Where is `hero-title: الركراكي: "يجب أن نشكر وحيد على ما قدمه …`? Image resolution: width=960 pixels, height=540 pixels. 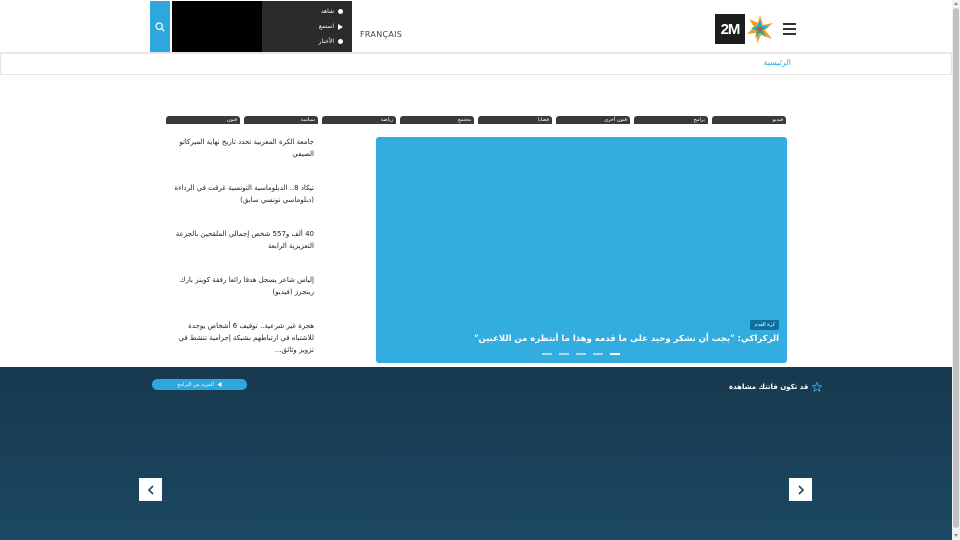
hero-title: الركراكي: "يجب أن نشكر وحيد على ما قدمه … is located at coordinates (626, 339).